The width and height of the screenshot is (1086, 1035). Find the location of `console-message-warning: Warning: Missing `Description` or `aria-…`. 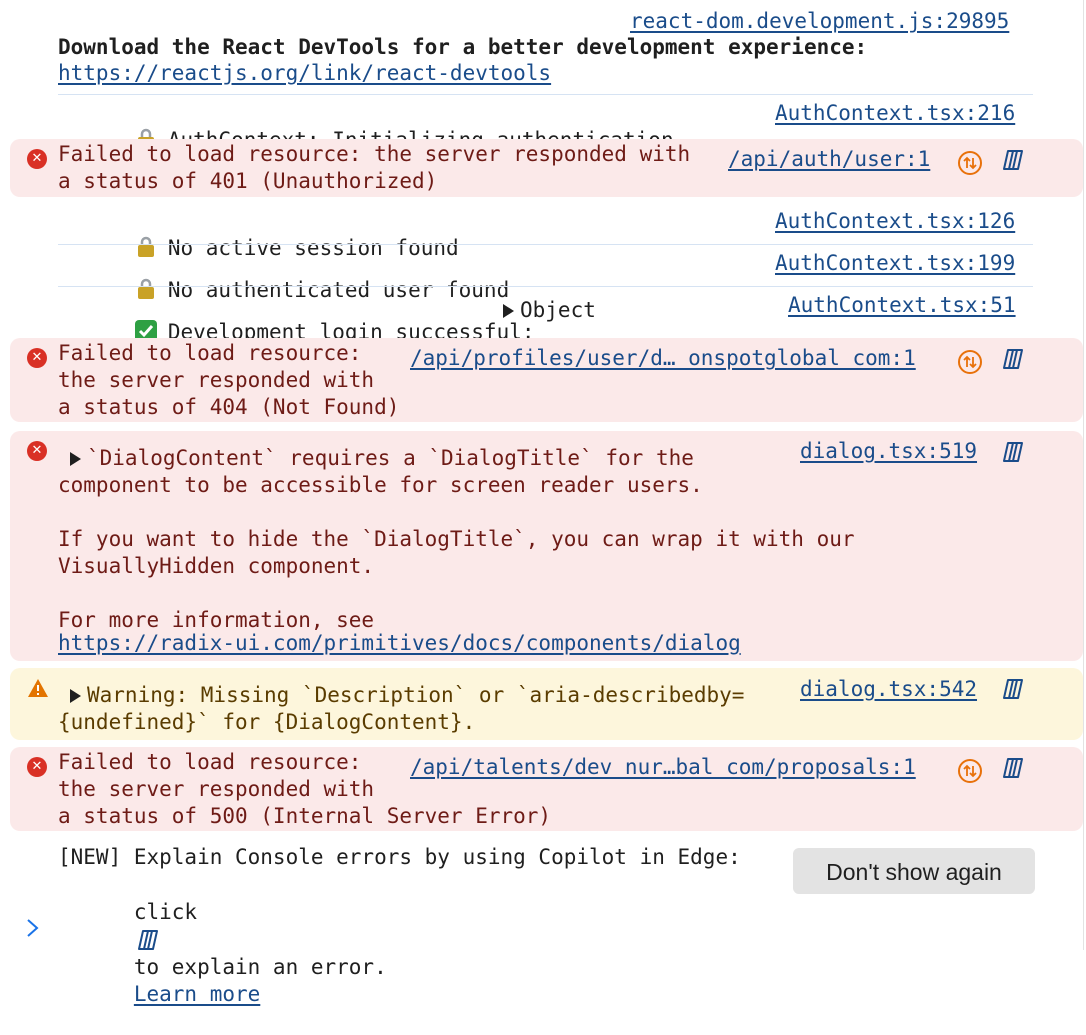

console-message-warning: Warning: Missing `Description` or `aria-… is located at coordinates (546, 704).